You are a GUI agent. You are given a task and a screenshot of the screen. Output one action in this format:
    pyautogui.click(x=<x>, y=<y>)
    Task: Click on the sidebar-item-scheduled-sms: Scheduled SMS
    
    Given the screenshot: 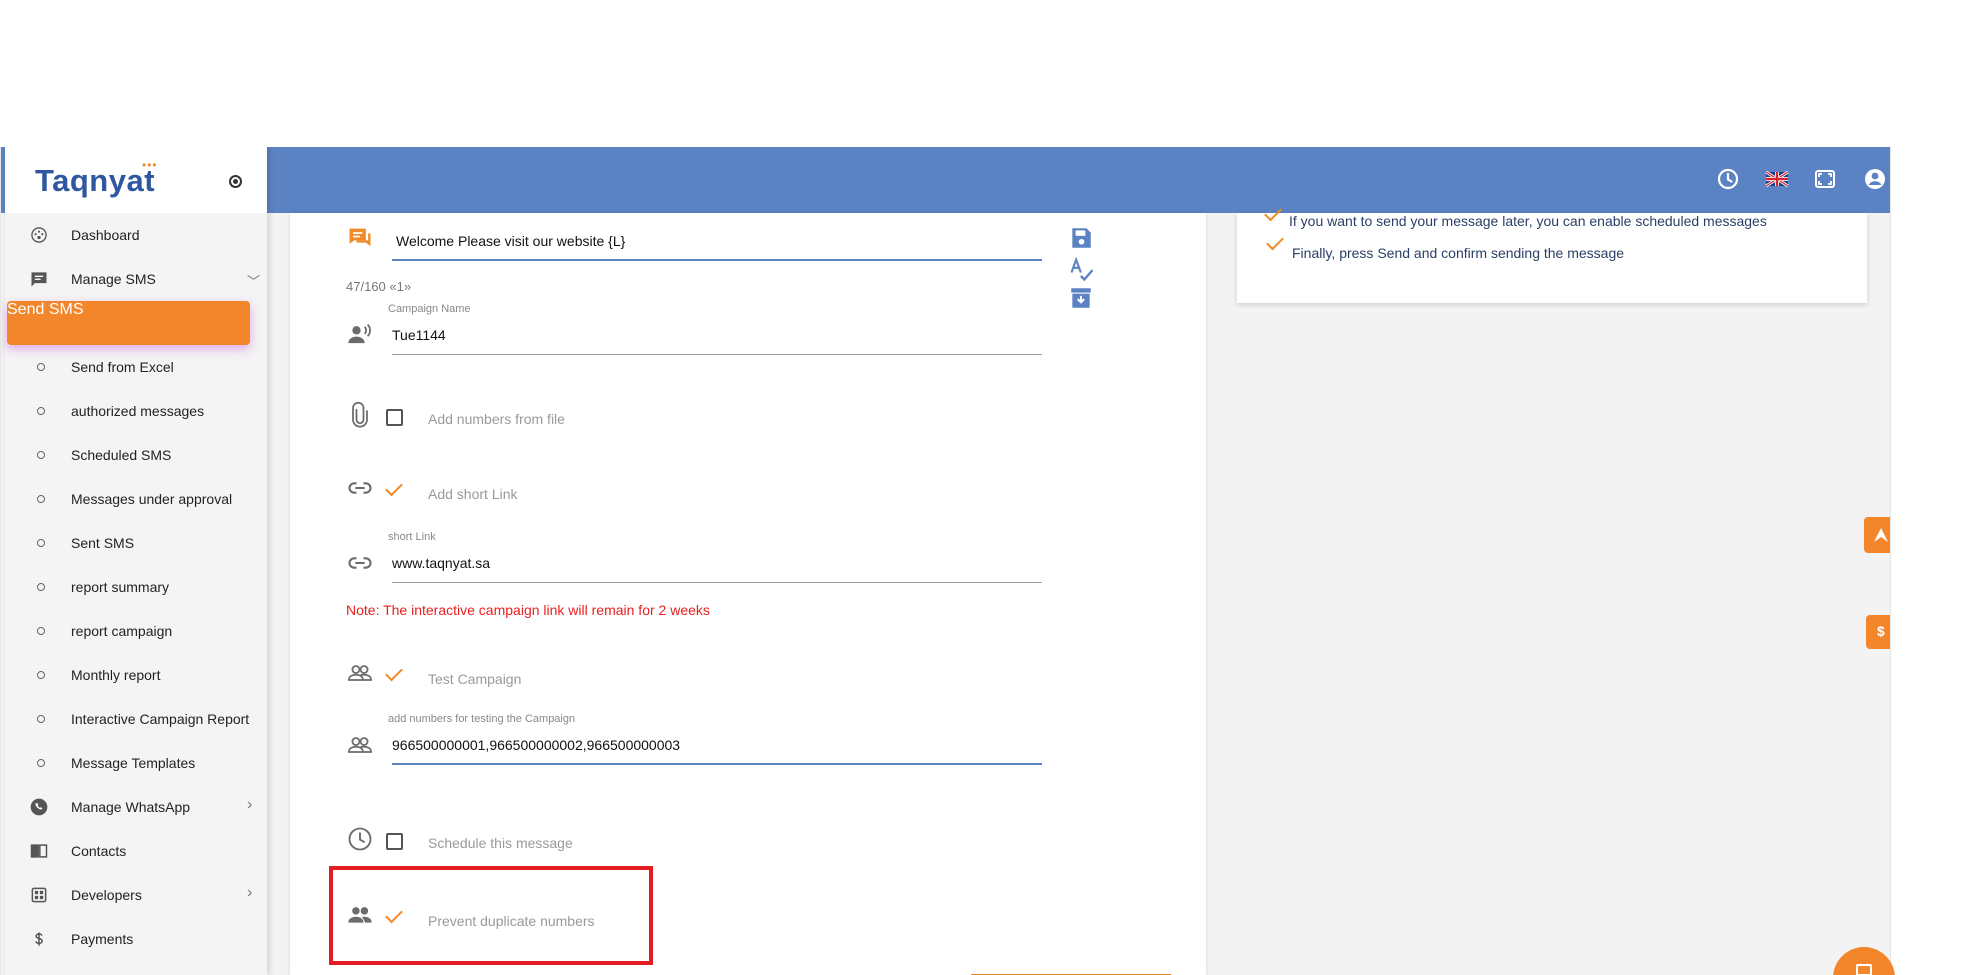 What is the action you would take?
    pyautogui.click(x=136, y=455)
    